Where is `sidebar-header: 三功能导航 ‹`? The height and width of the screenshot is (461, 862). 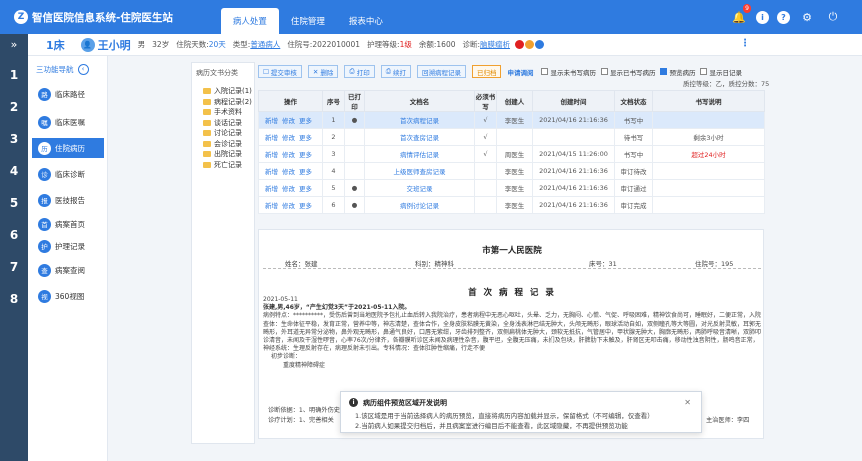 sidebar-header: 三功能导航 ‹ is located at coordinates (67, 69).